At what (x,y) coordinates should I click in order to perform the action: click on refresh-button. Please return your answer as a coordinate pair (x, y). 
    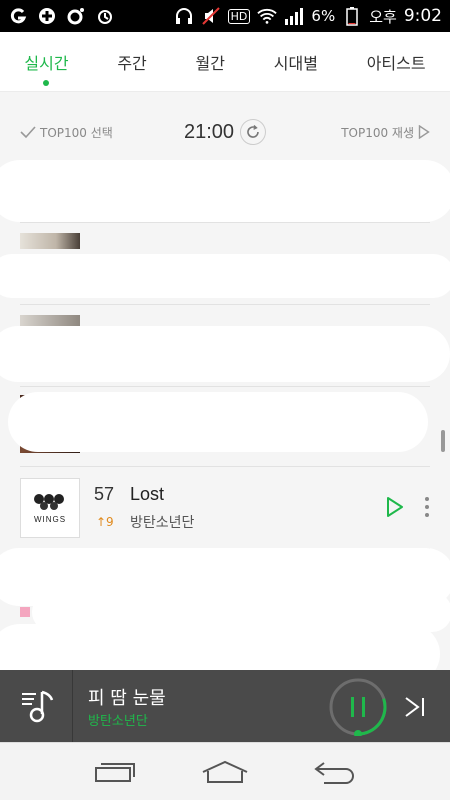
    Looking at the image, I should click on (253, 132).